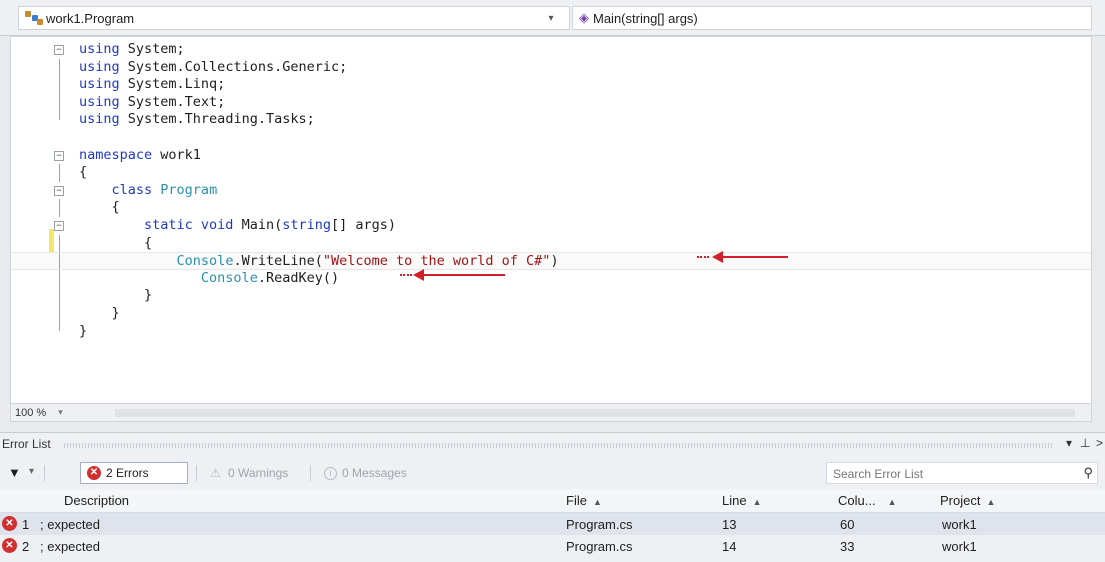 The height and width of the screenshot is (562, 1105). Describe the element at coordinates (832, 18) in the screenshot. I see `member-navigation-dropdown: ◈ Main(string[] args)` at that location.